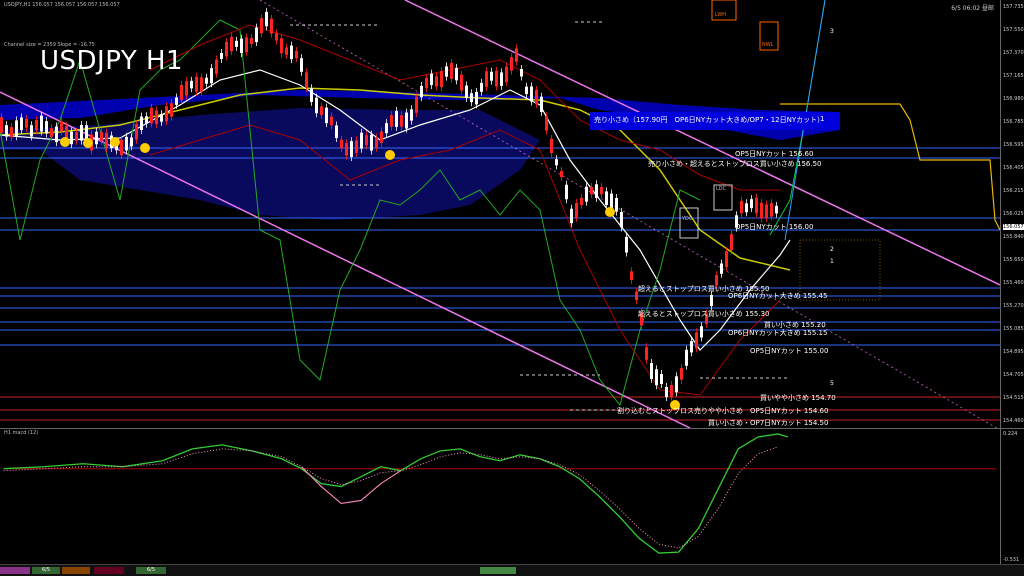 This screenshot has width=1024, height=576. What do you see at coordinates (680, 411) in the screenshot?
I see `level-label-12: 割り込むとストップロス売りやや小さめ` at bounding box center [680, 411].